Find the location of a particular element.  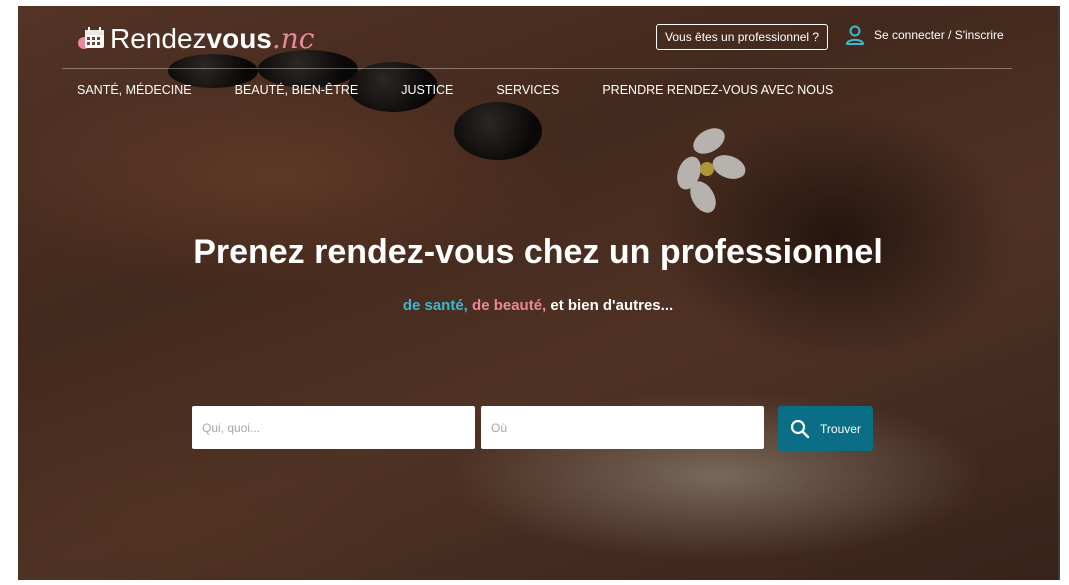

user-icon is located at coordinates (855, 35).